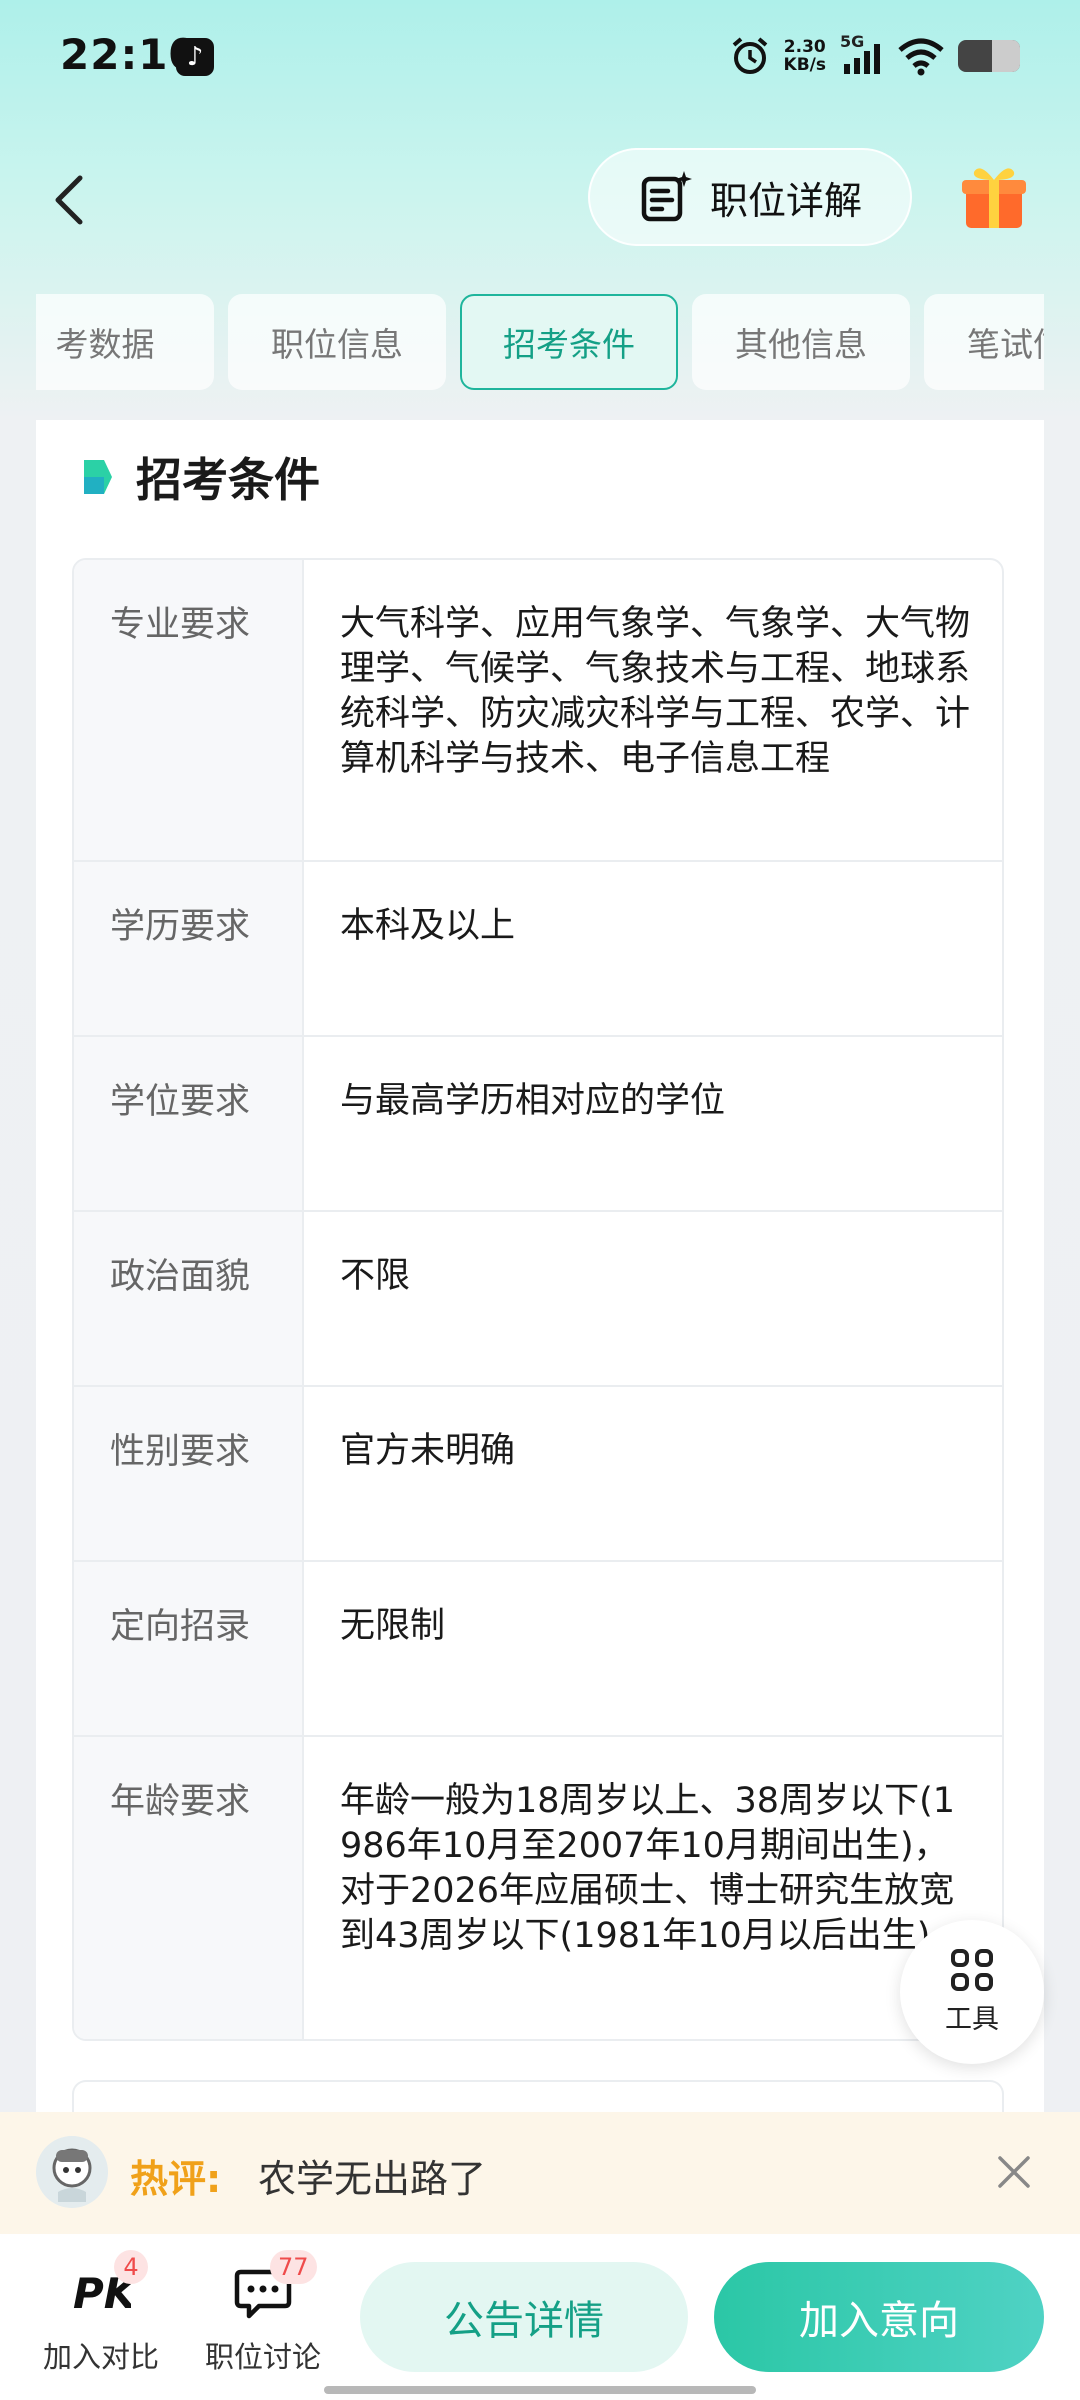 This screenshot has width=1080, height=2400. What do you see at coordinates (879, 2317) in the screenshot?
I see `join-intent-button: 加入意向` at bounding box center [879, 2317].